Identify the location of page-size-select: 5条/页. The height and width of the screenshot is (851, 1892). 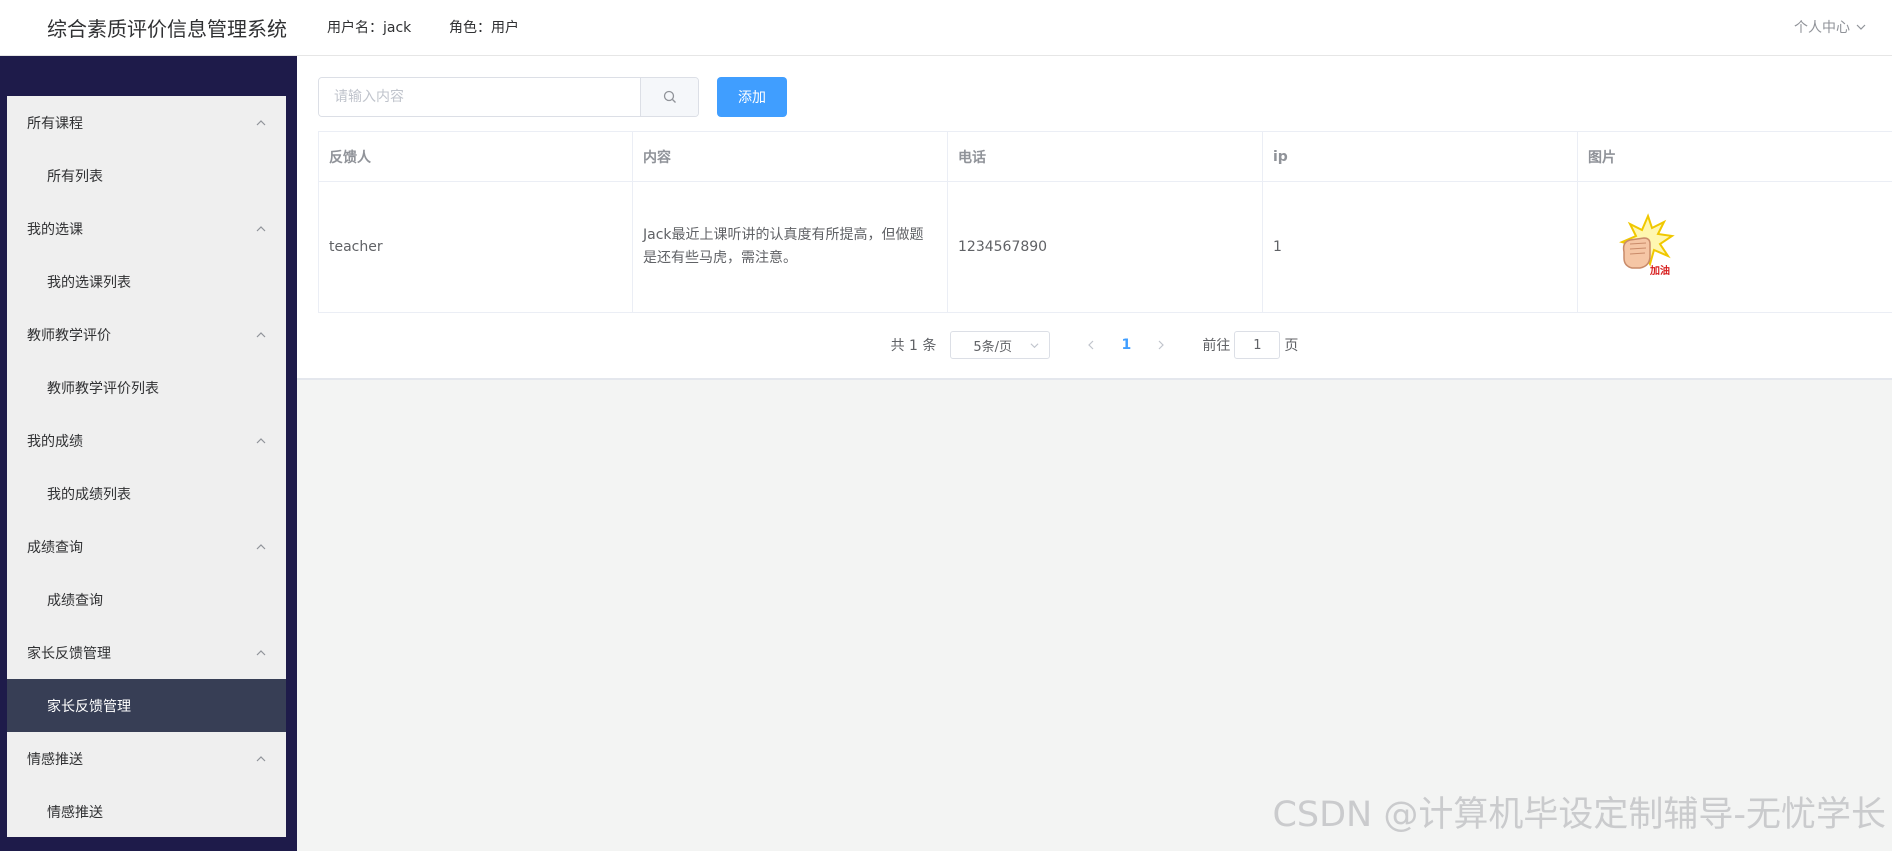
(1000, 345).